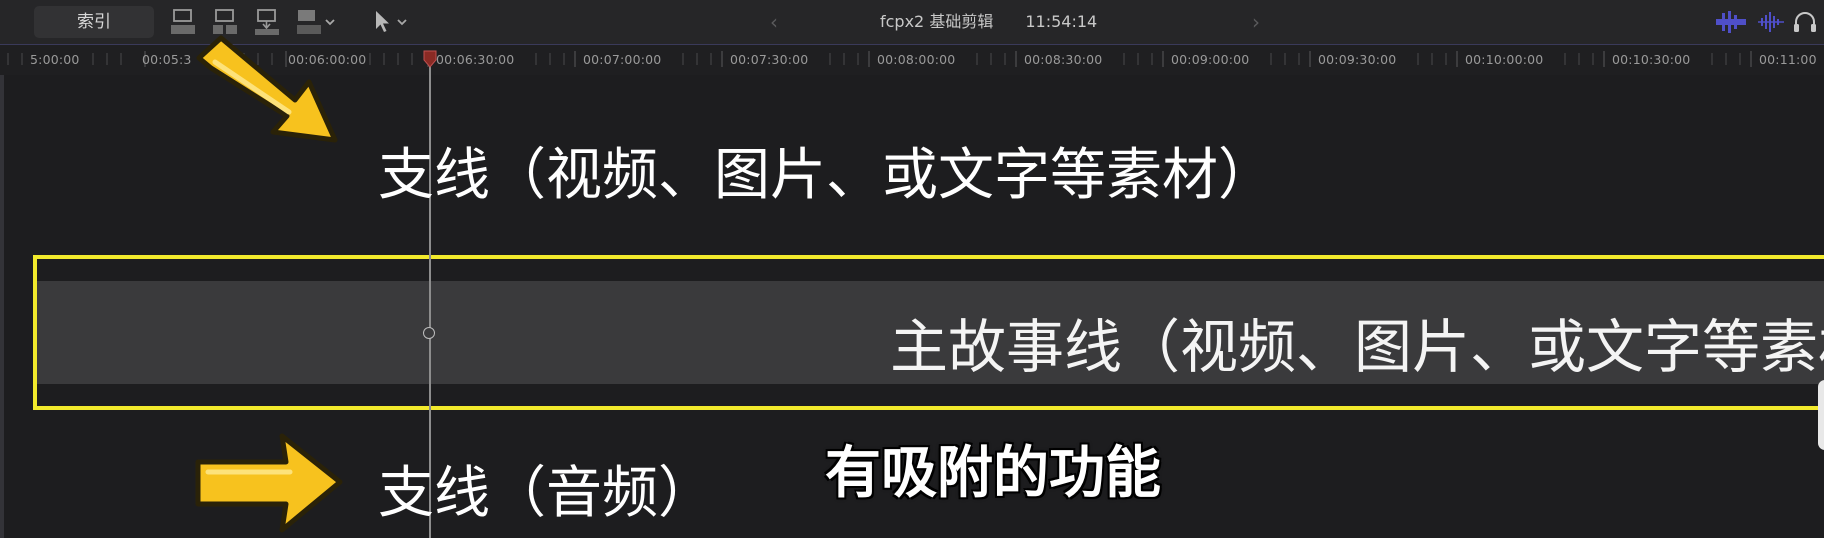  Describe the element at coordinates (1357, 59) in the screenshot. I see `ruler-label: 00:09:30:00` at that location.